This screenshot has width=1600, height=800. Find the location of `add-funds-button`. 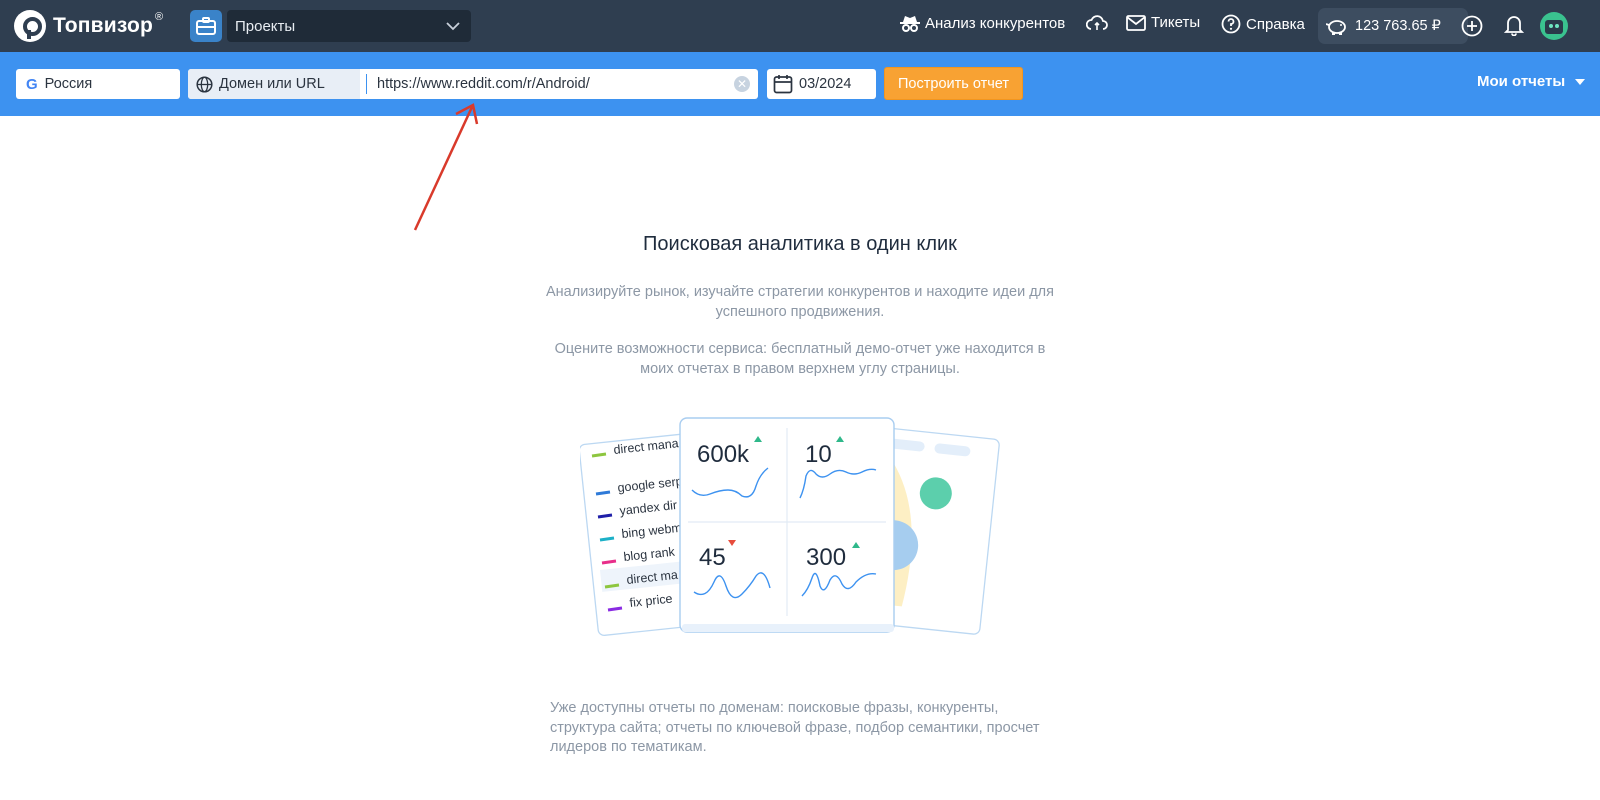

add-funds-button is located at coordinates (1472, 28).